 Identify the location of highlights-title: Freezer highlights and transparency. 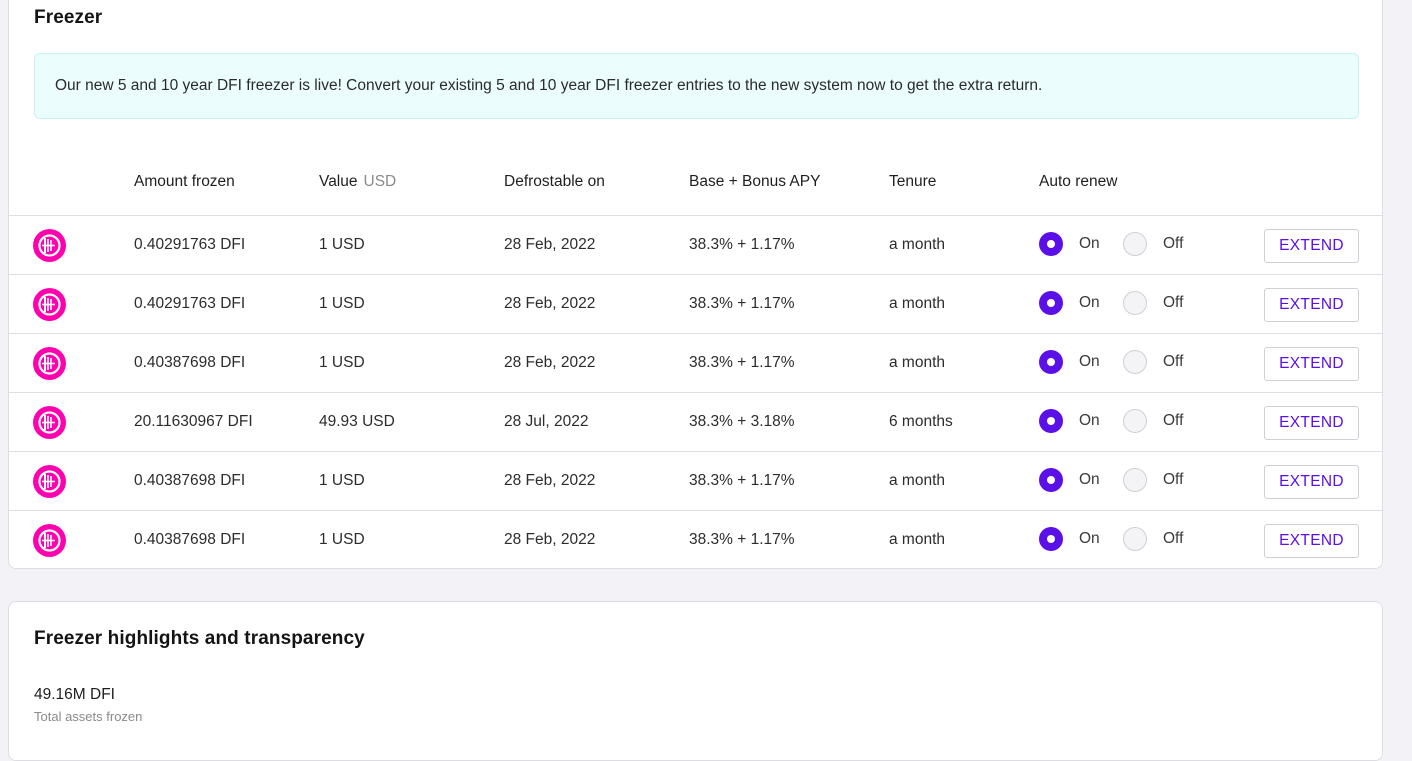
(199, 638).